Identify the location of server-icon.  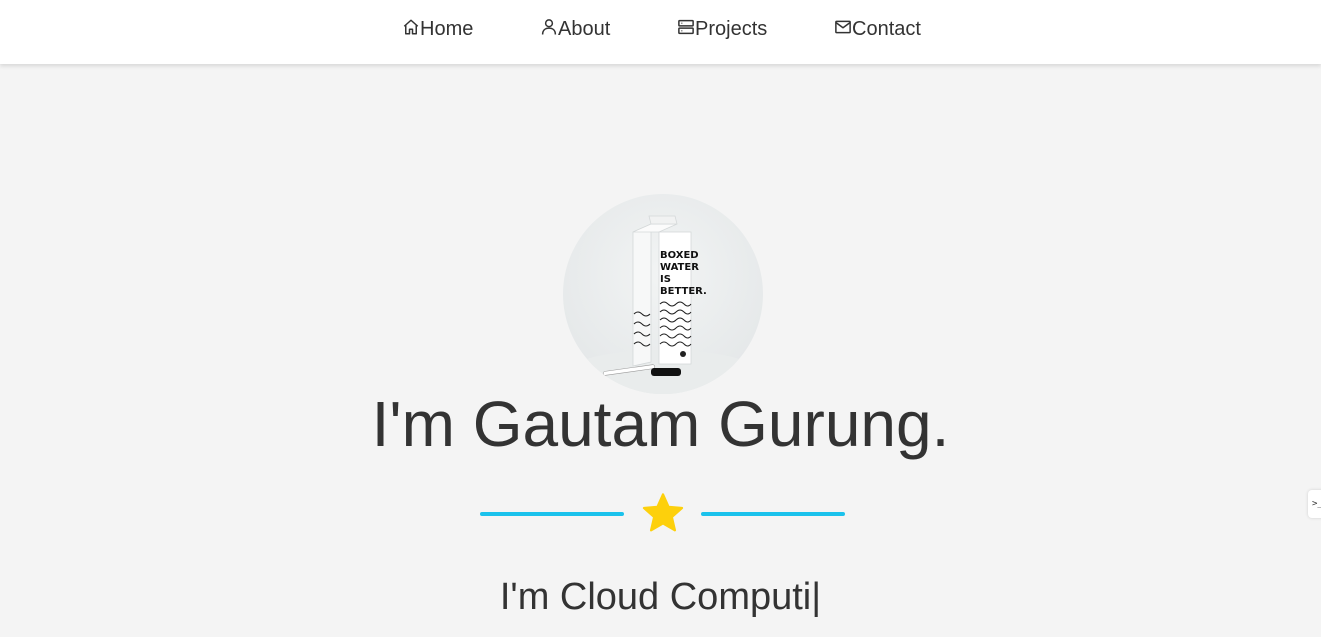
(686, 27).